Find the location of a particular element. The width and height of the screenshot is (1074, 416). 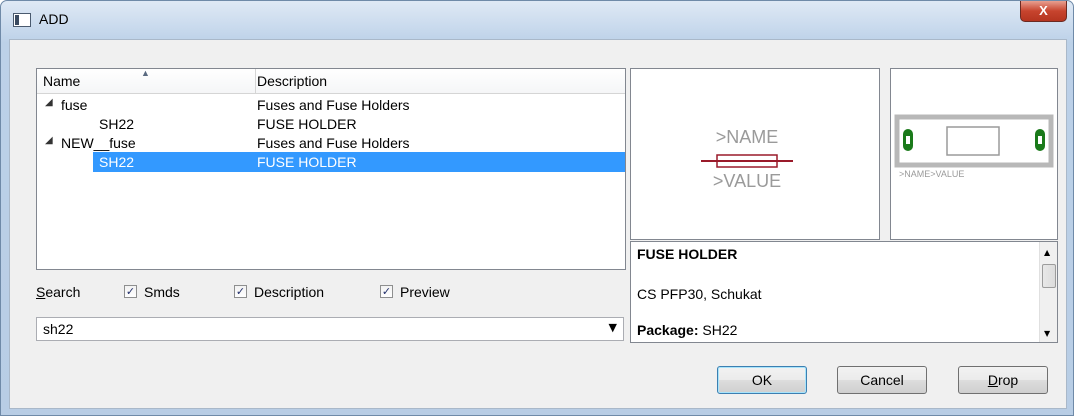

package-drawing: >NAME>VALUE is located at coordinates (974, 146).